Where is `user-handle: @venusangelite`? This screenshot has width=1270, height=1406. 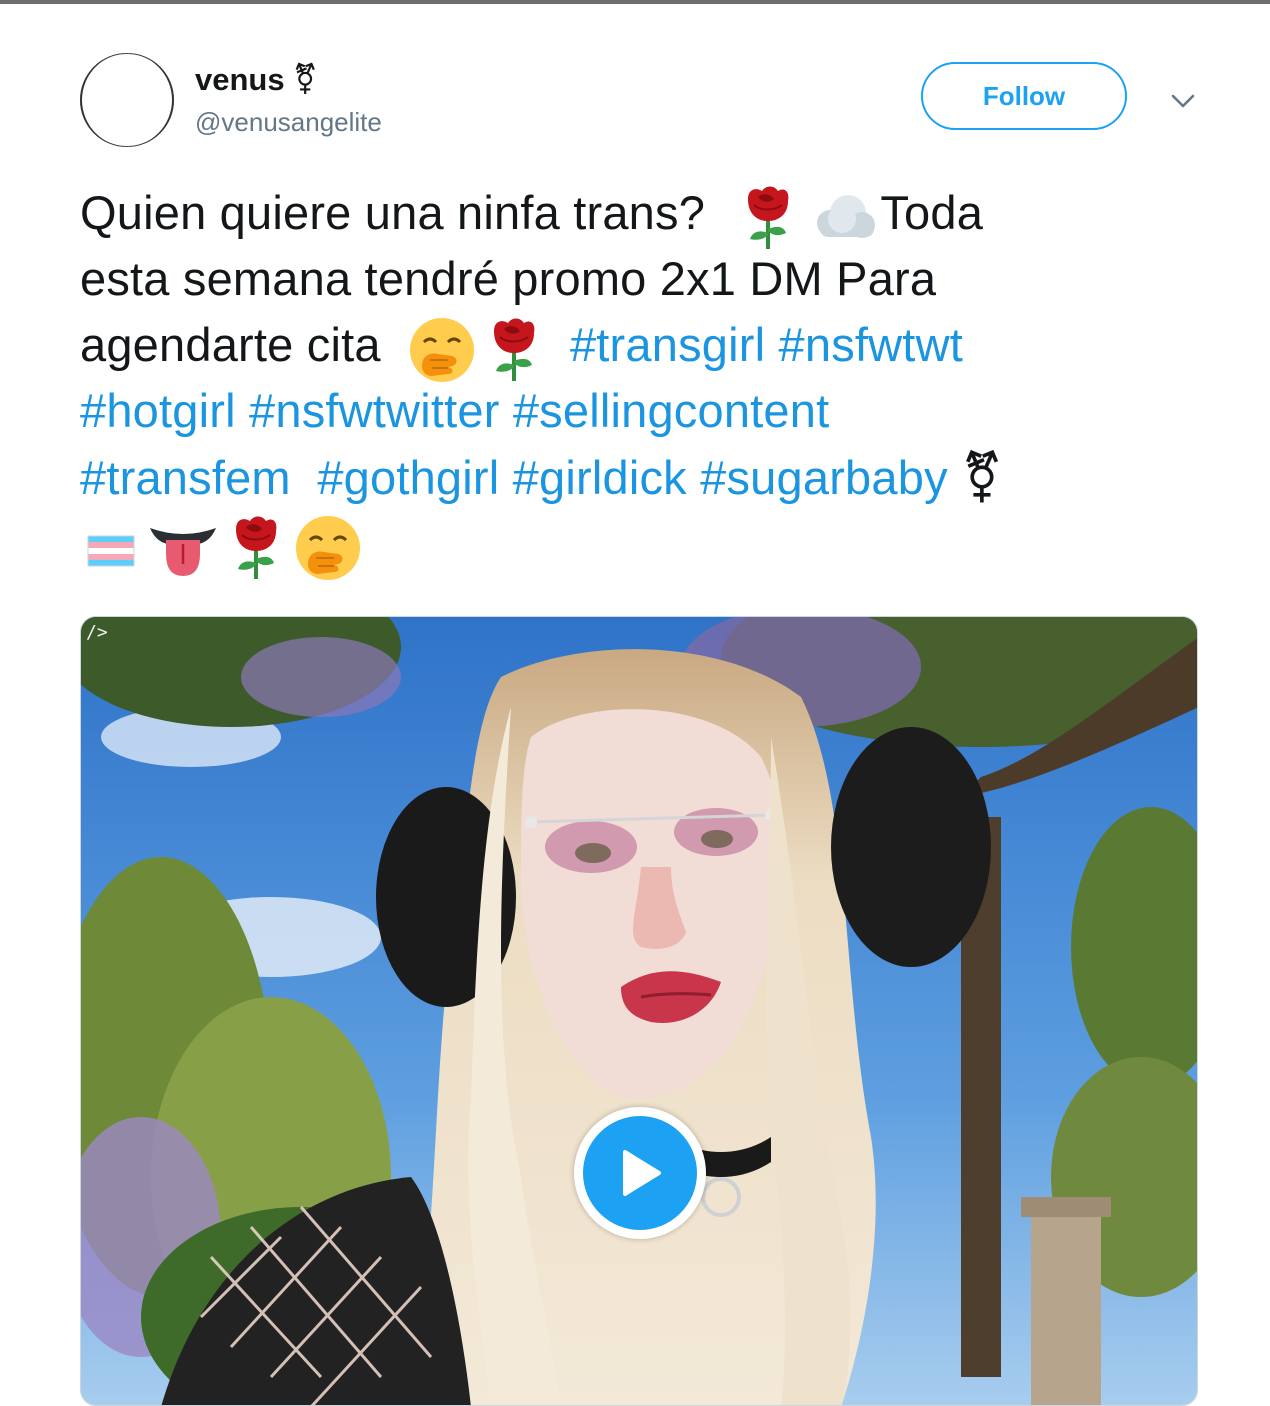 user-handle: @venusangelite is located at coordinates (288, 122).